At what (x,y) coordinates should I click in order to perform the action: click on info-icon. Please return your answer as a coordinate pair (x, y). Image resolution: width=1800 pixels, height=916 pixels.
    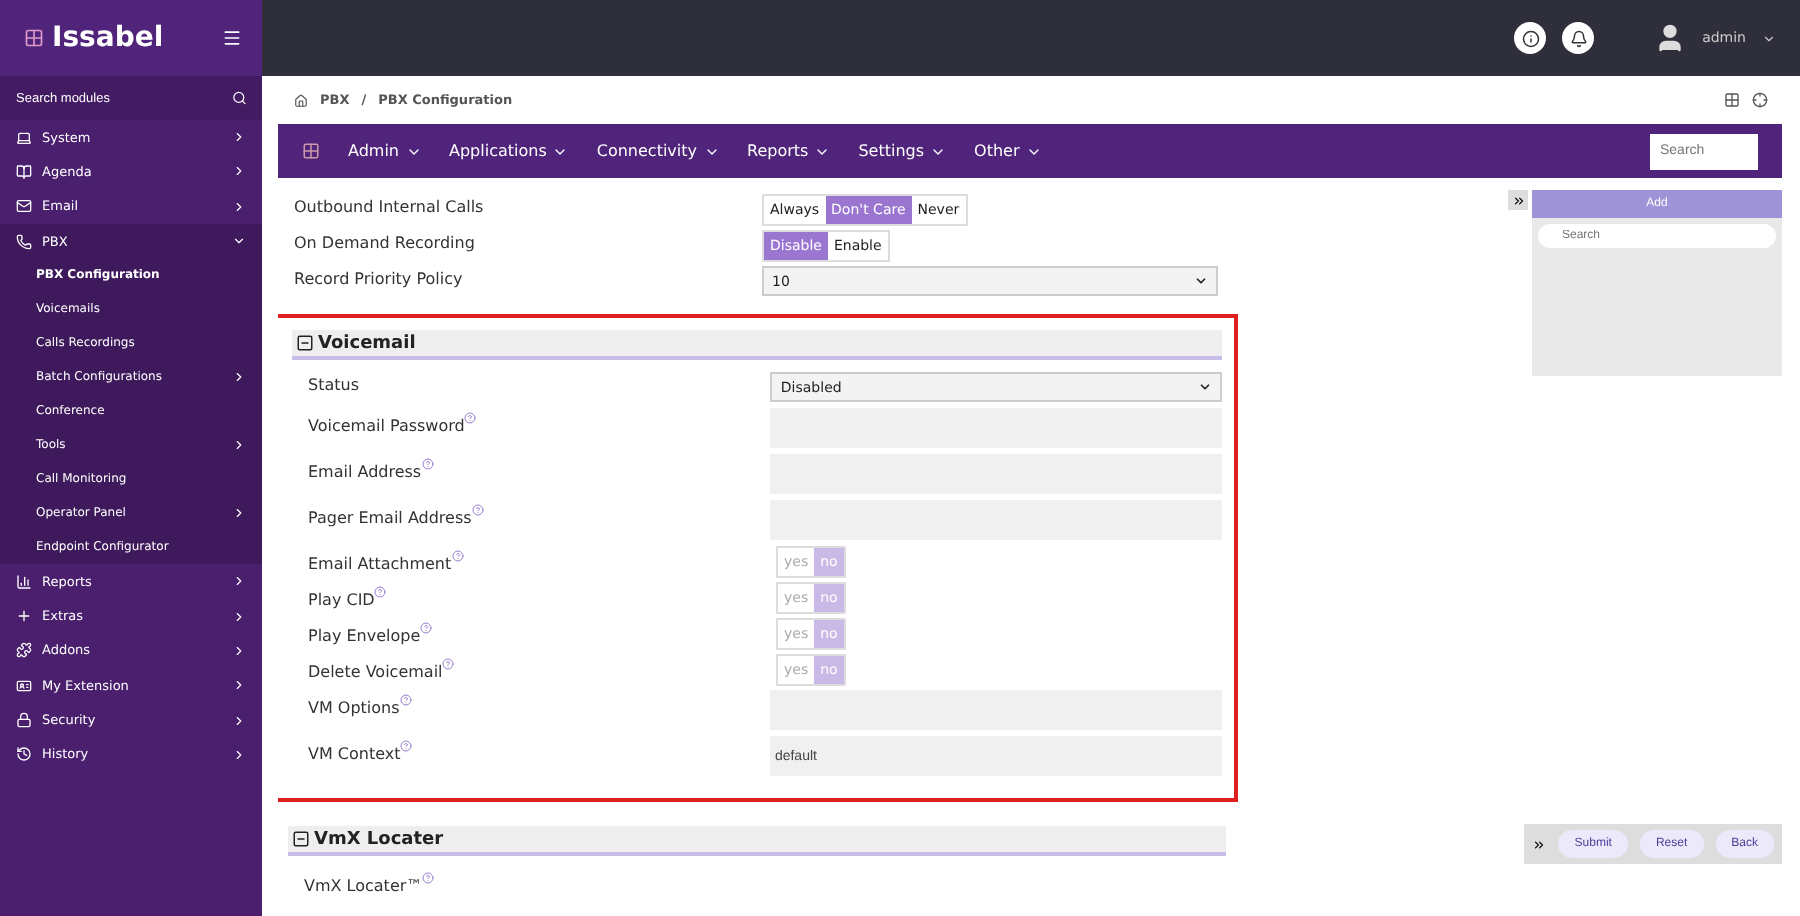
    Looking at the image, I should click on (1530, 38).